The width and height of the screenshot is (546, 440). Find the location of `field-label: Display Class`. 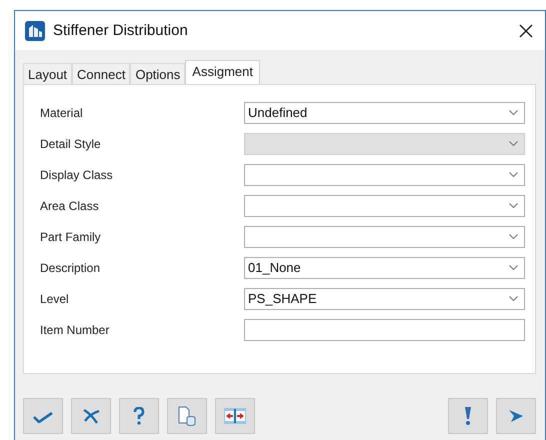

field-label: Display Class is located at coordinates (76, 175).